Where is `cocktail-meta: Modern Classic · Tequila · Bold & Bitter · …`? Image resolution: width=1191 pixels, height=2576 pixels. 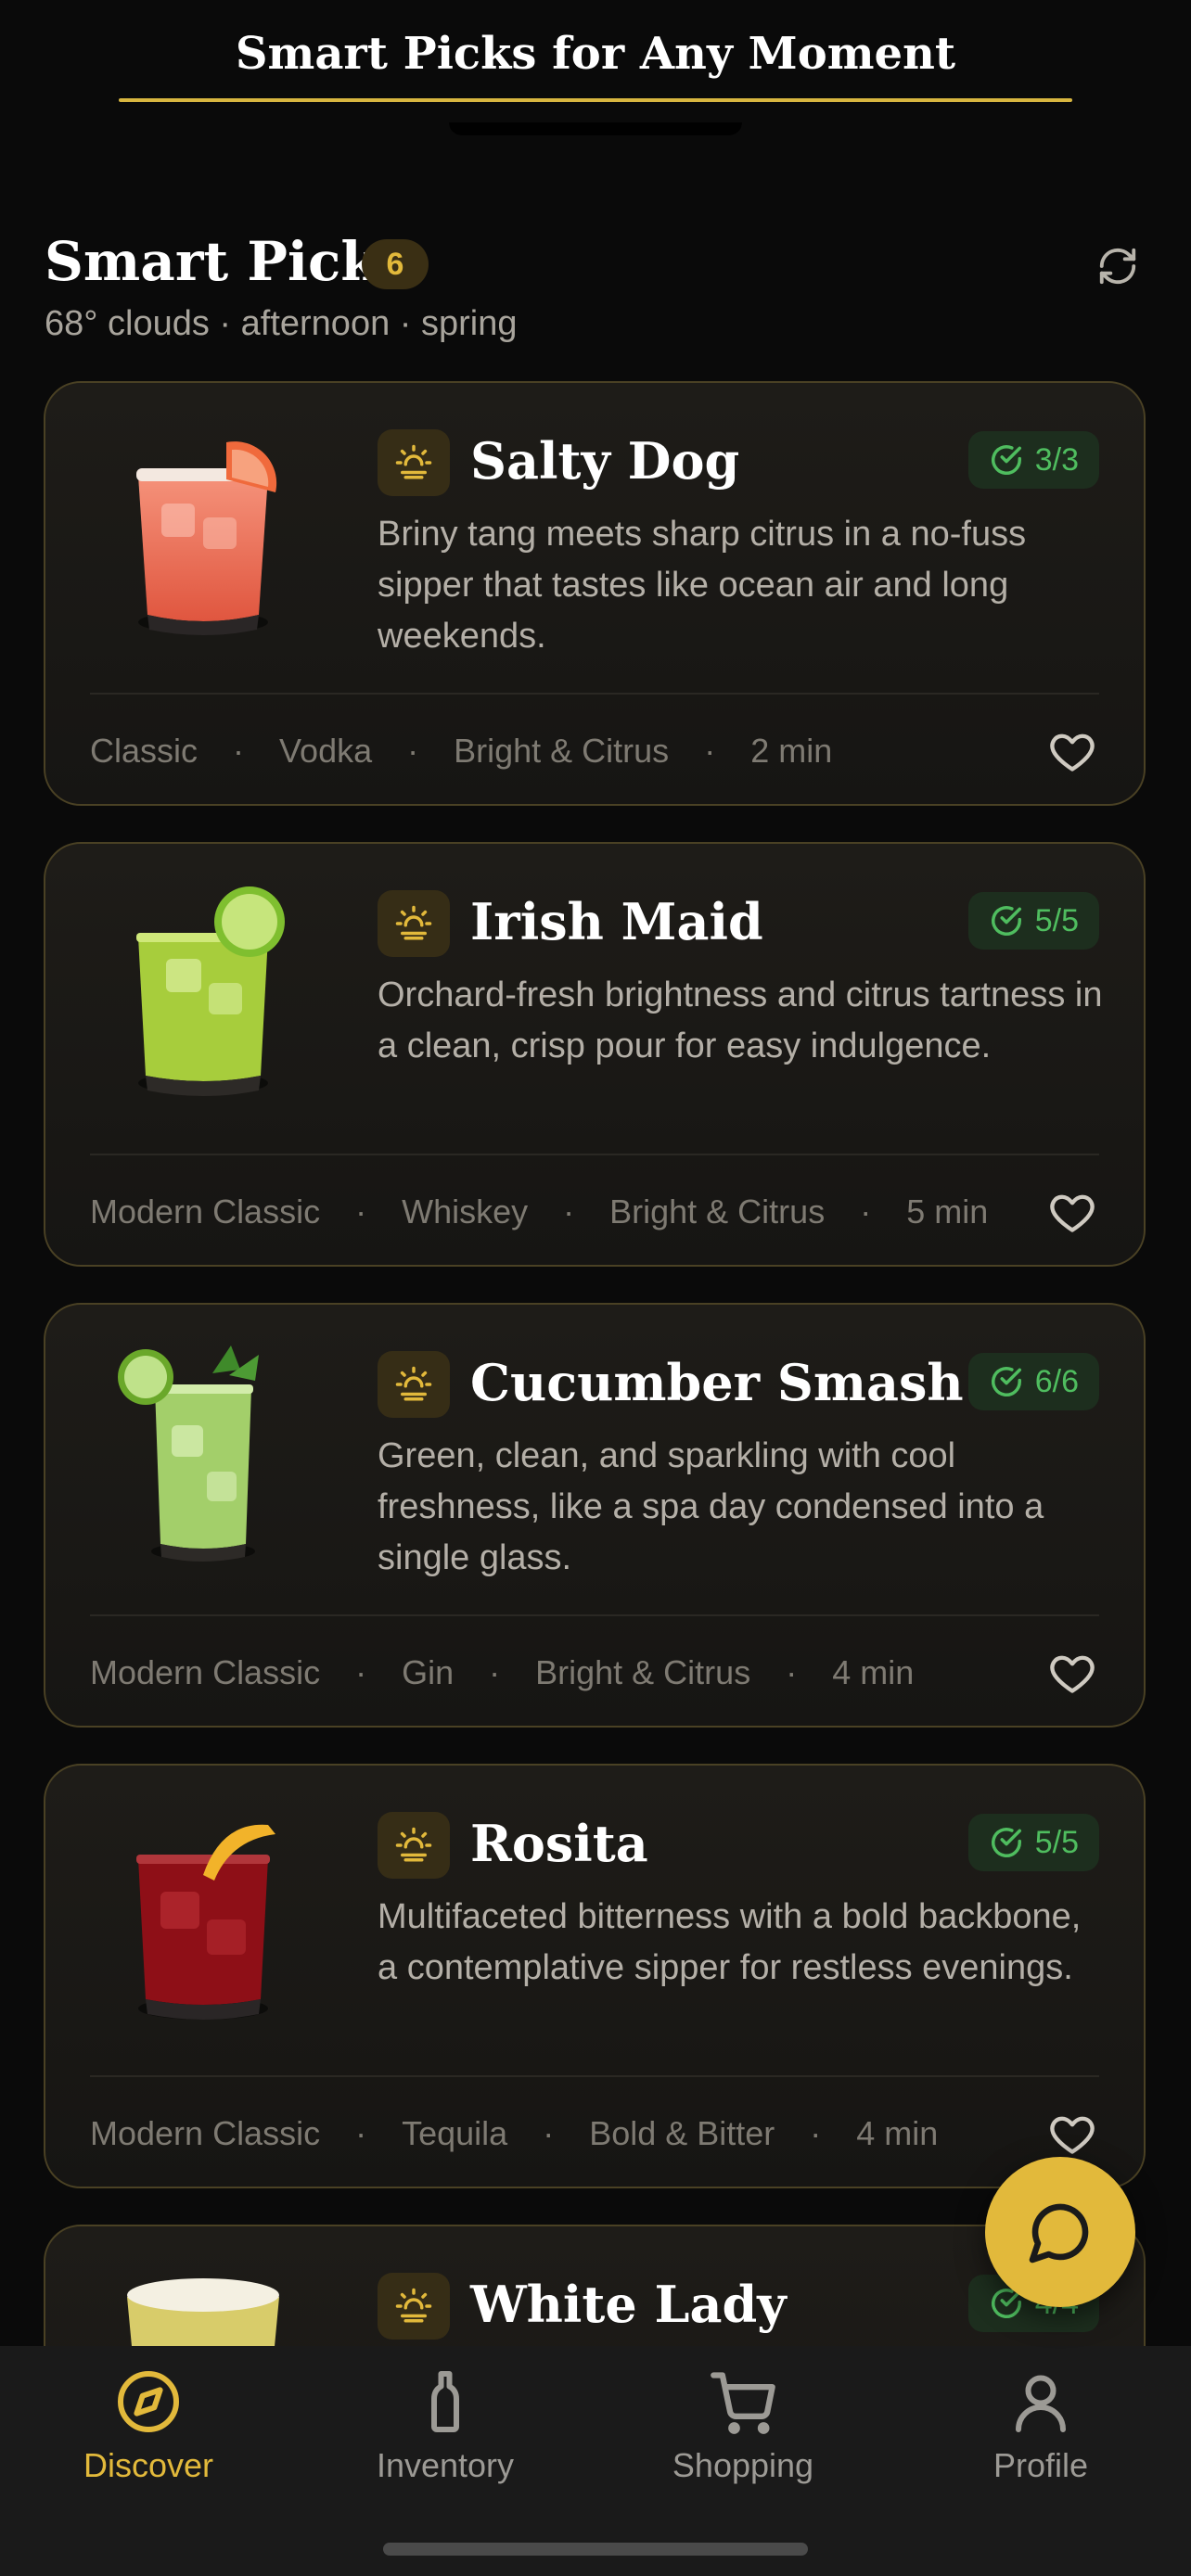 cocktail-meta: Modern Classic · Tequila · Bold & Bitter · … is located at coordinates (514, 2133).